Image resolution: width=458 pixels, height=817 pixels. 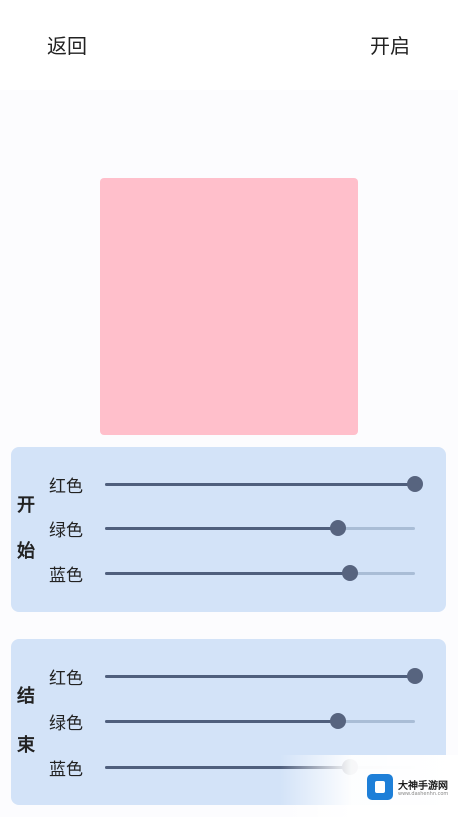 What do you see at coordinates (66, 679) in the screenshot?
I see `end-red-label: 红色` at bounding box center [66, 679].